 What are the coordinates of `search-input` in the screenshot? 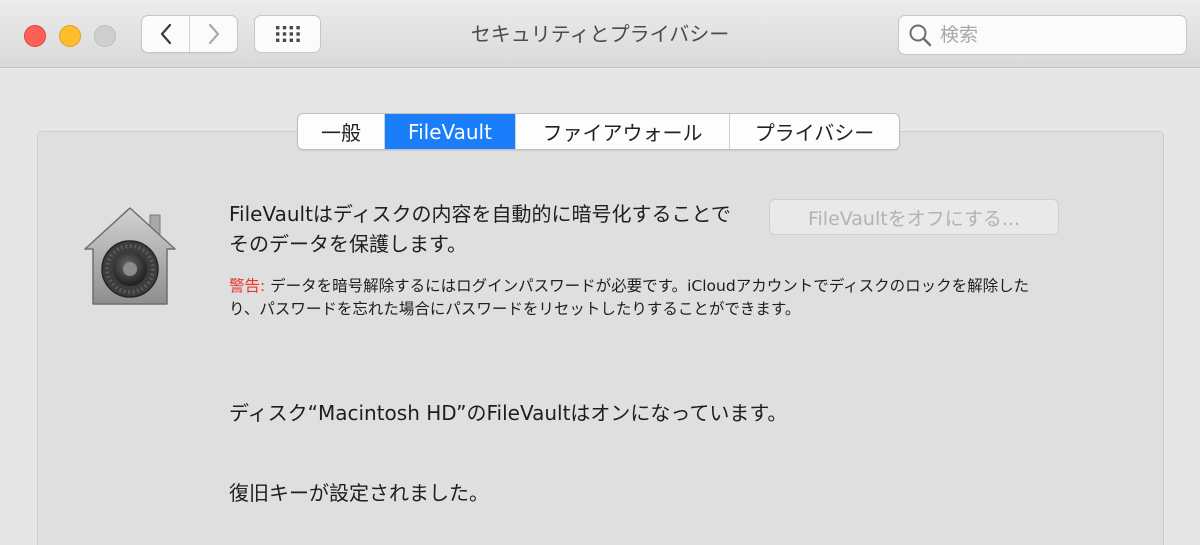 It's located at (1055, 35).